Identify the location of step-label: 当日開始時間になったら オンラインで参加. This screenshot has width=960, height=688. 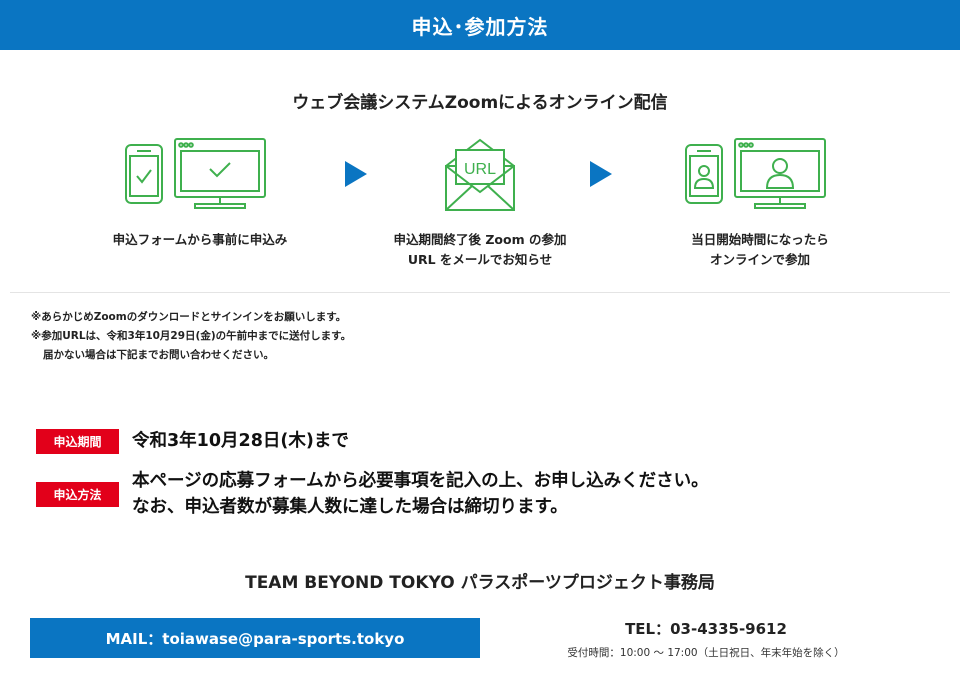
(760, 249).